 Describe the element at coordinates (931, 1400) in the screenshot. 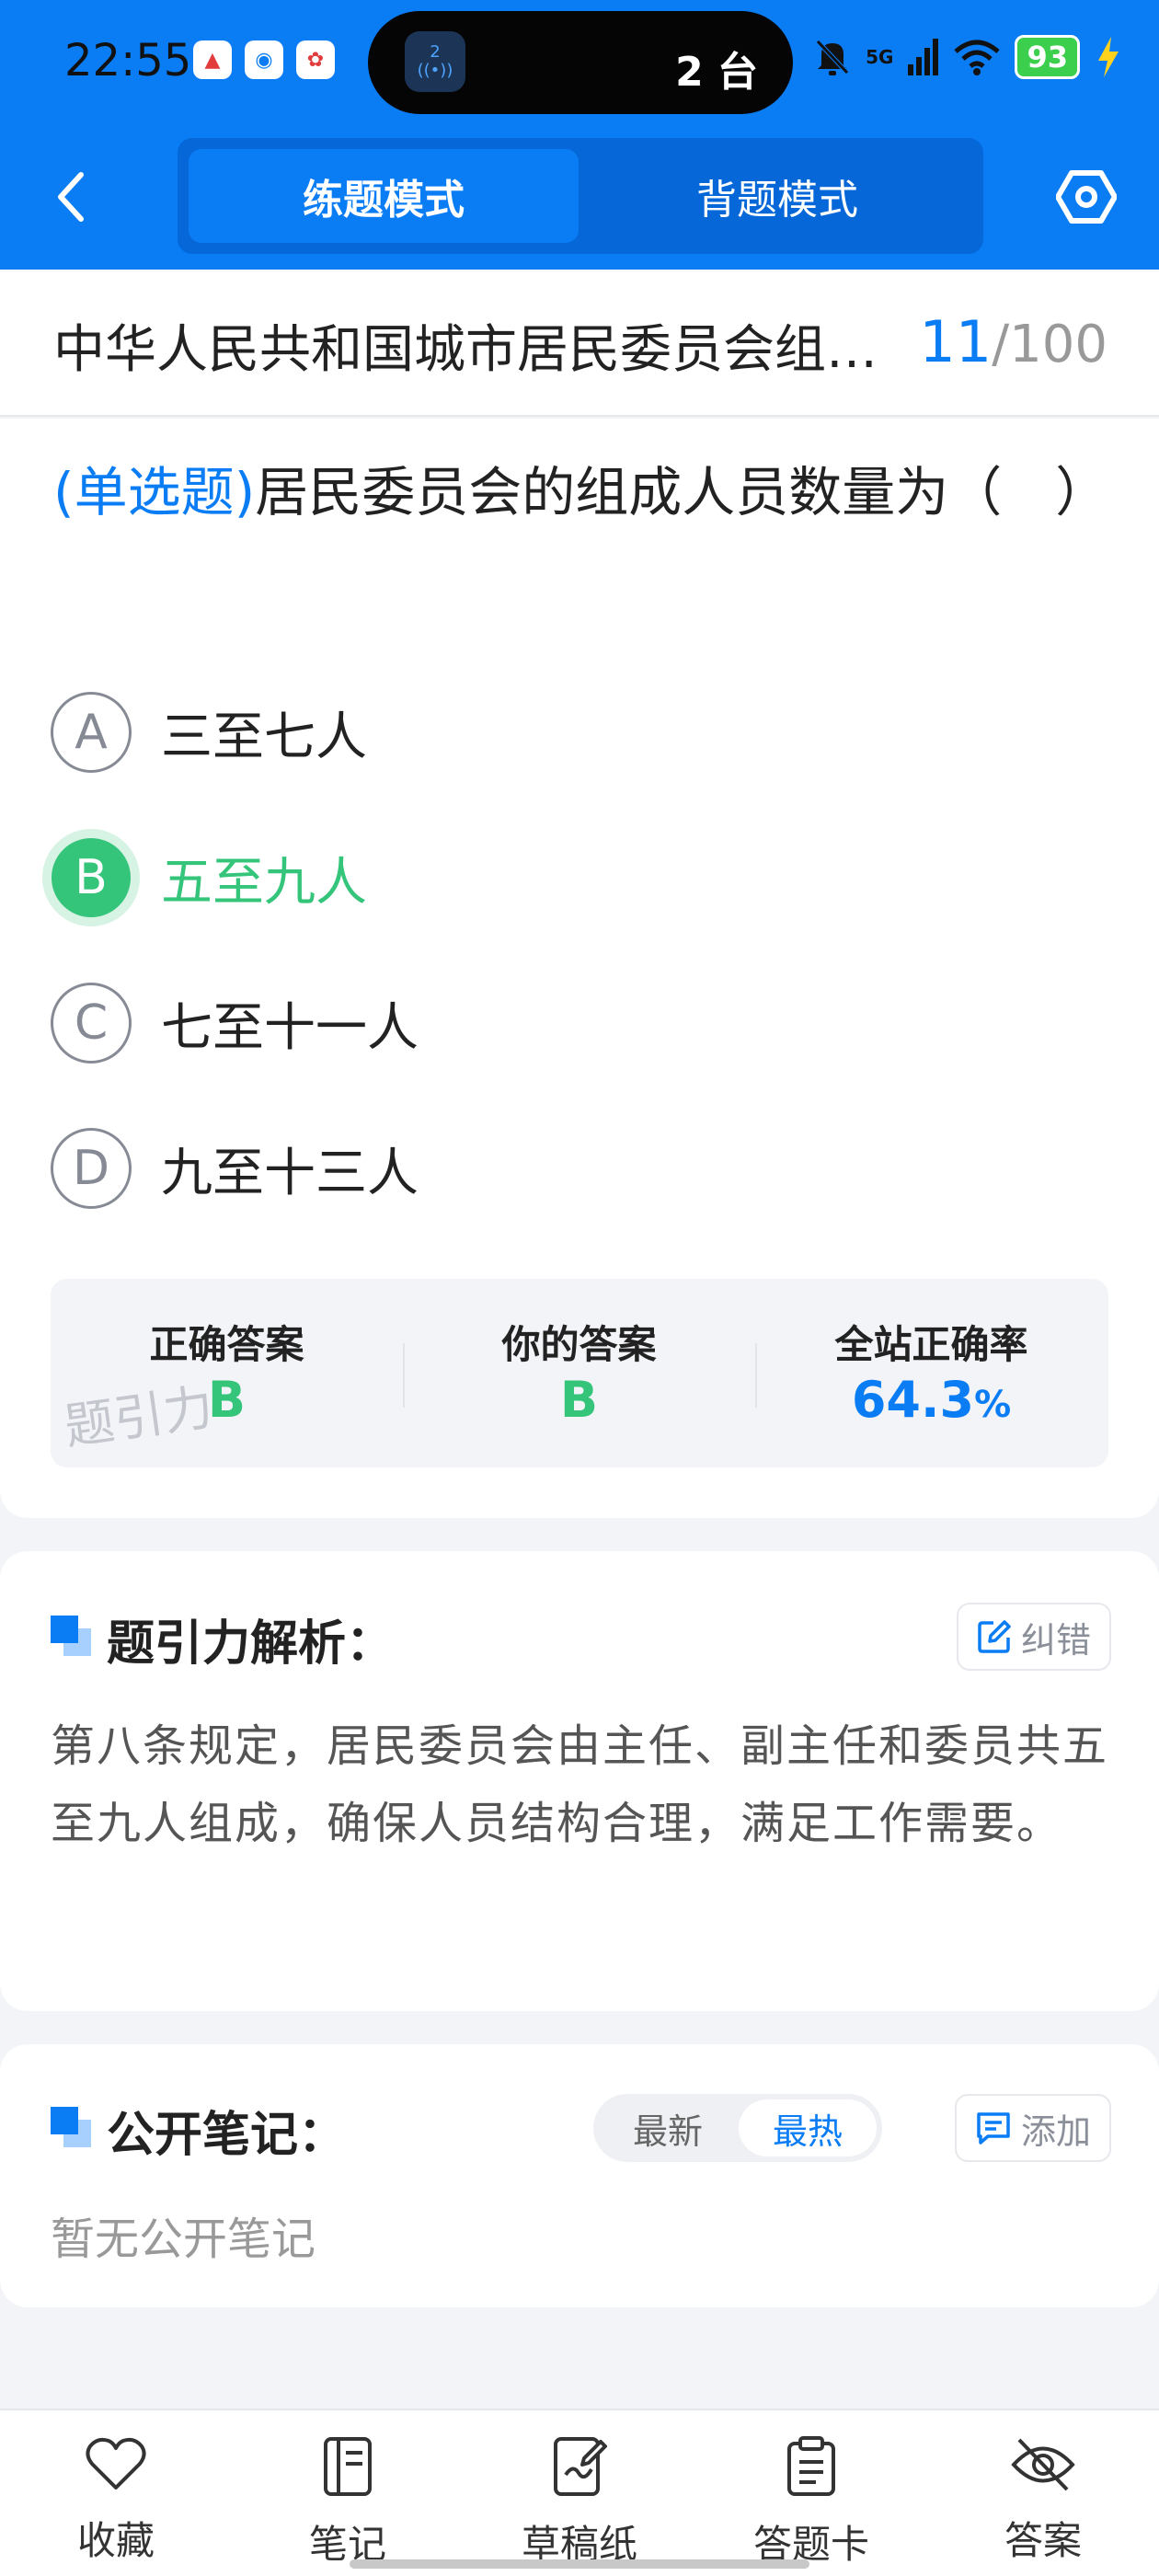

I see `accuracy-rate-value: 64.3%` at that location.